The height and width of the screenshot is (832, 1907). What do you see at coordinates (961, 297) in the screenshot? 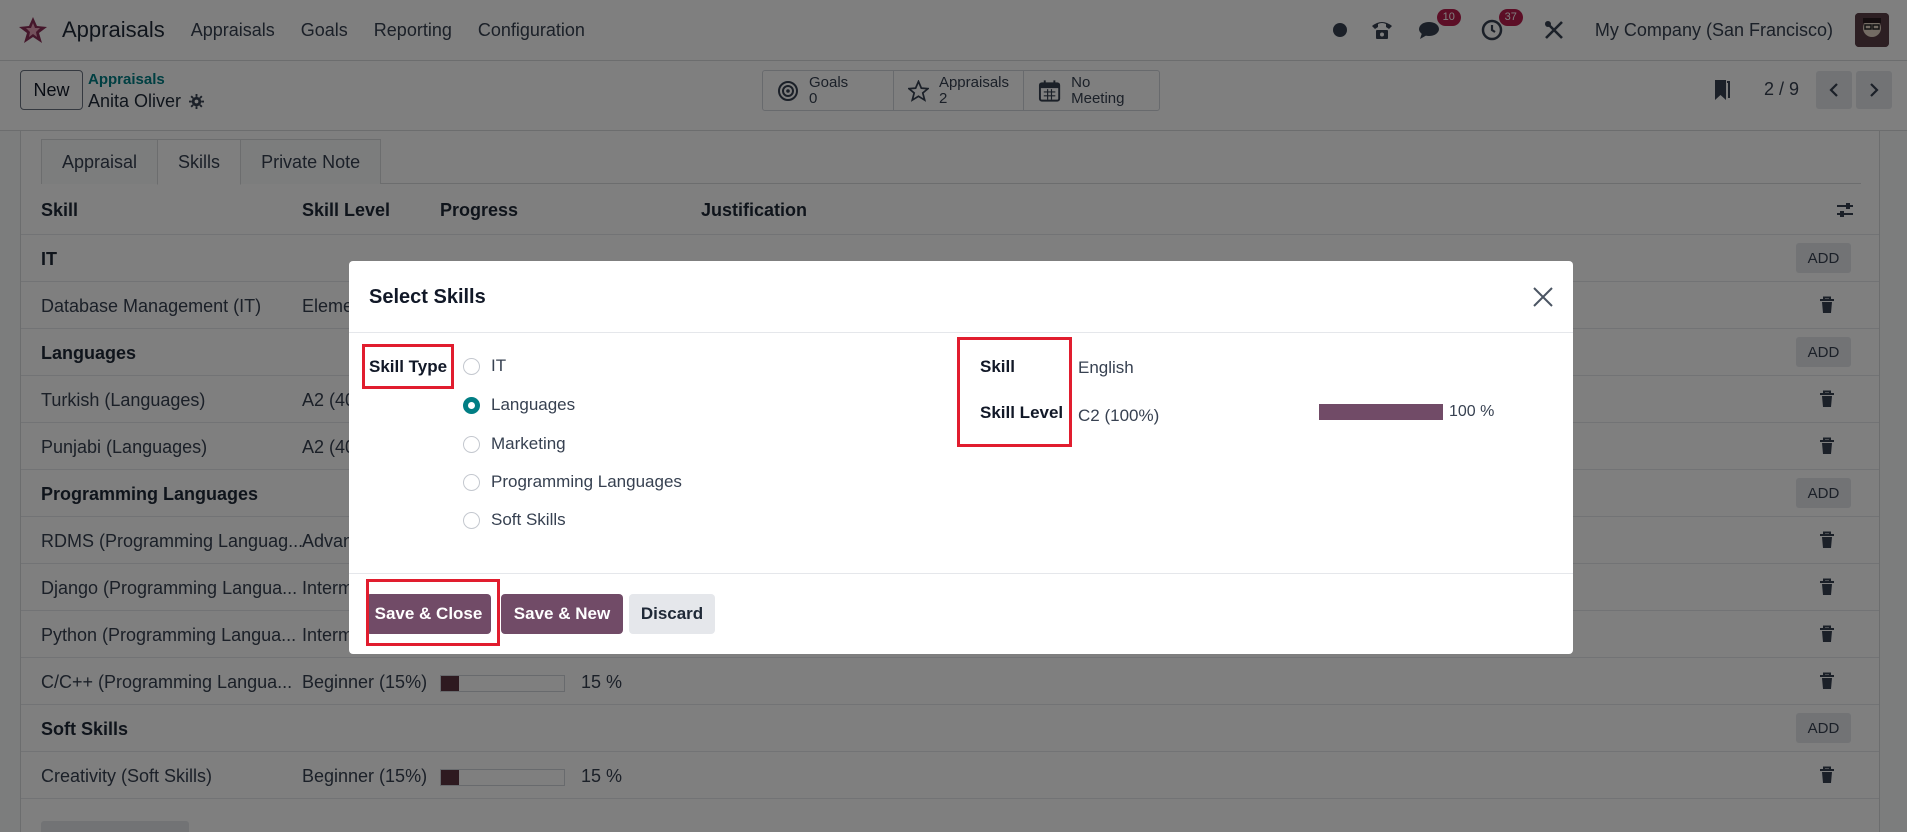
I see `modal-header: Select Skills` at bounding box center [961, 297].